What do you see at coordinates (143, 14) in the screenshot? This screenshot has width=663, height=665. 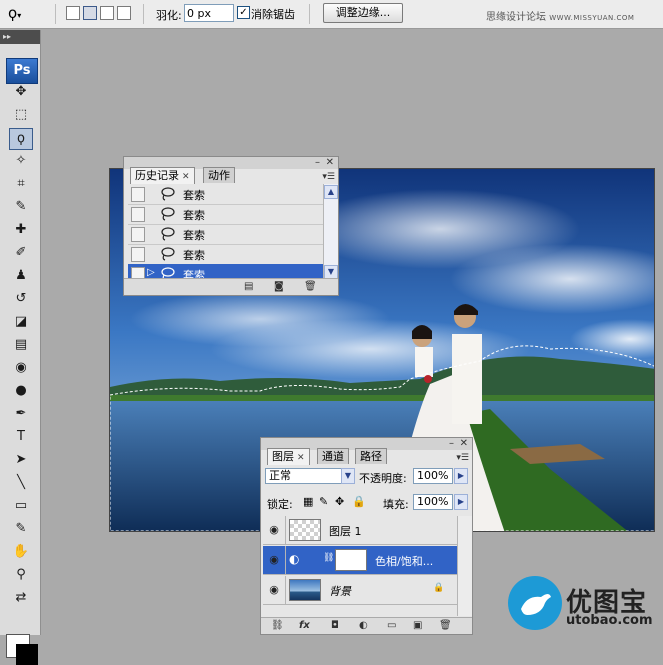 I see `options-separator` at bounding box center [143, 14].